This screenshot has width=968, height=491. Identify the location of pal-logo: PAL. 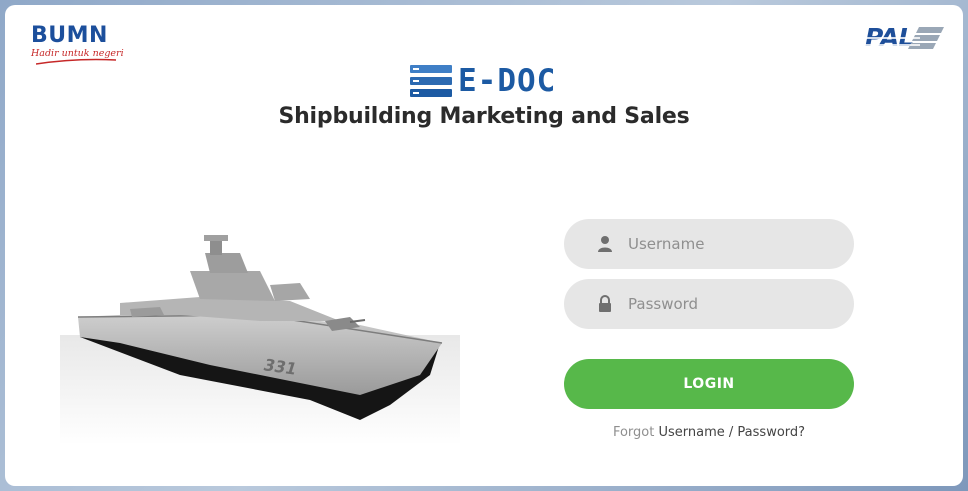
(904, 38).